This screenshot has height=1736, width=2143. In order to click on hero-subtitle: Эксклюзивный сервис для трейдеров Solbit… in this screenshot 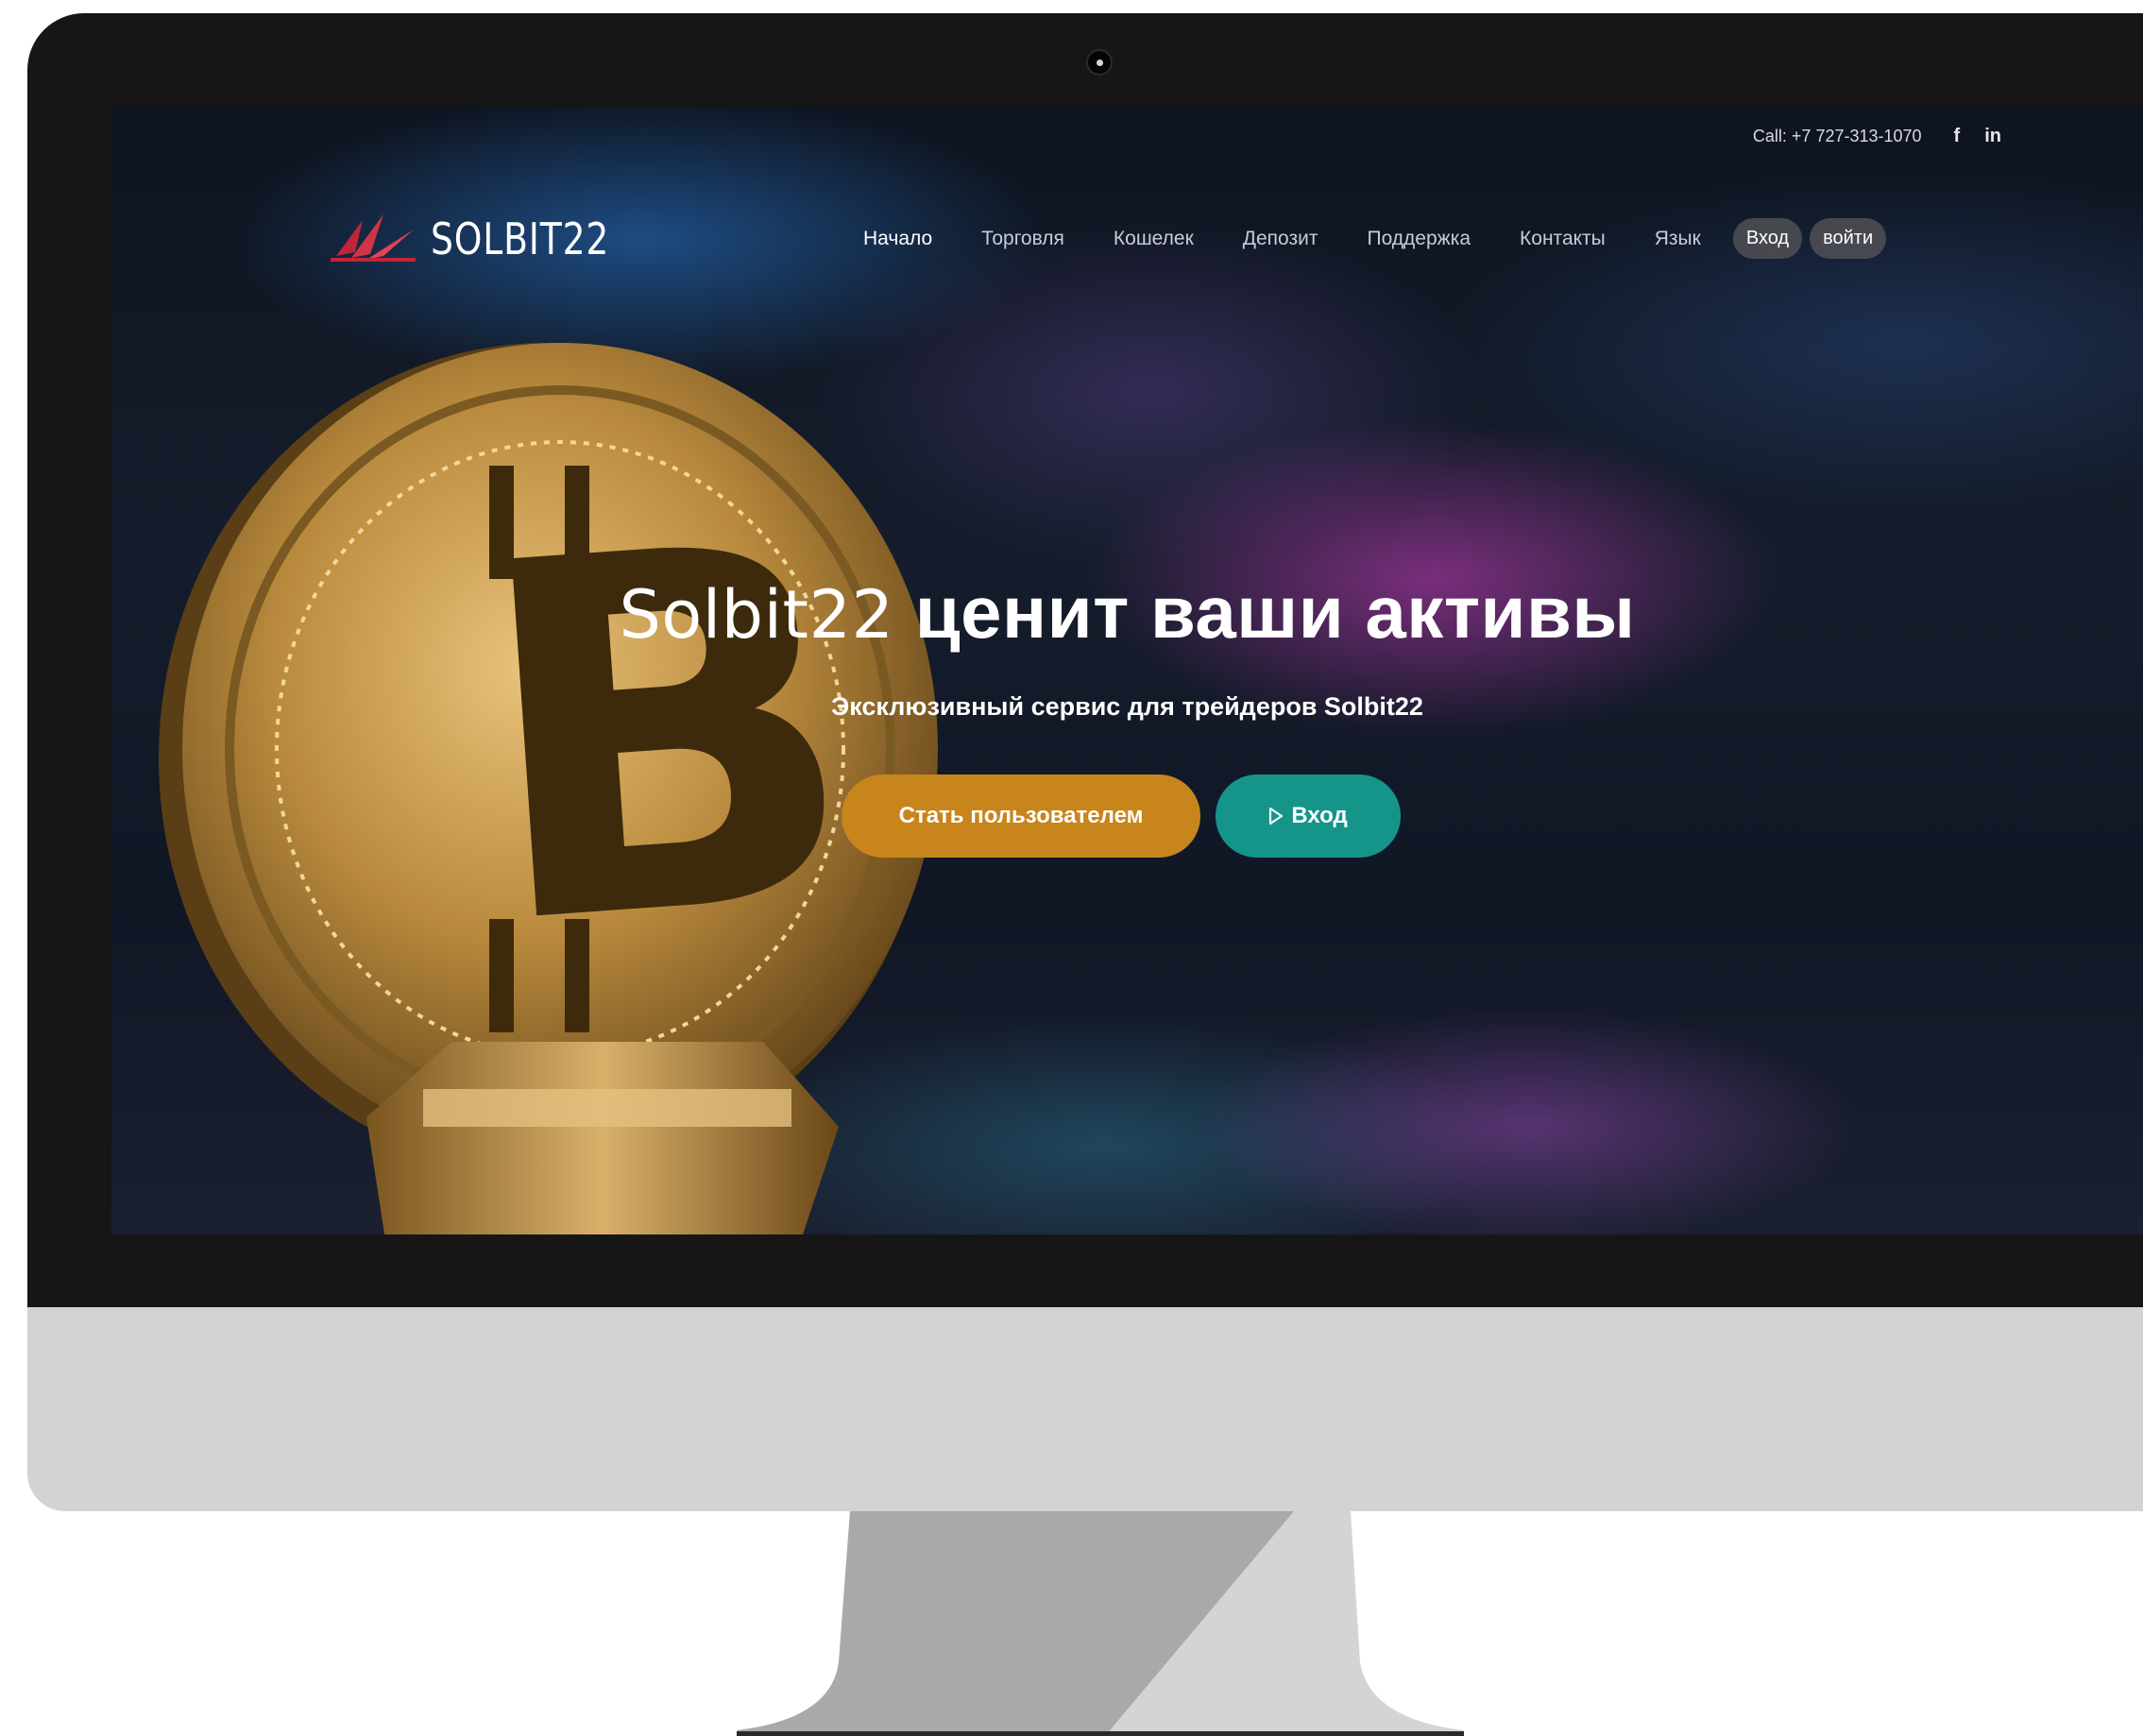, I will do `click(1127, 706)`.